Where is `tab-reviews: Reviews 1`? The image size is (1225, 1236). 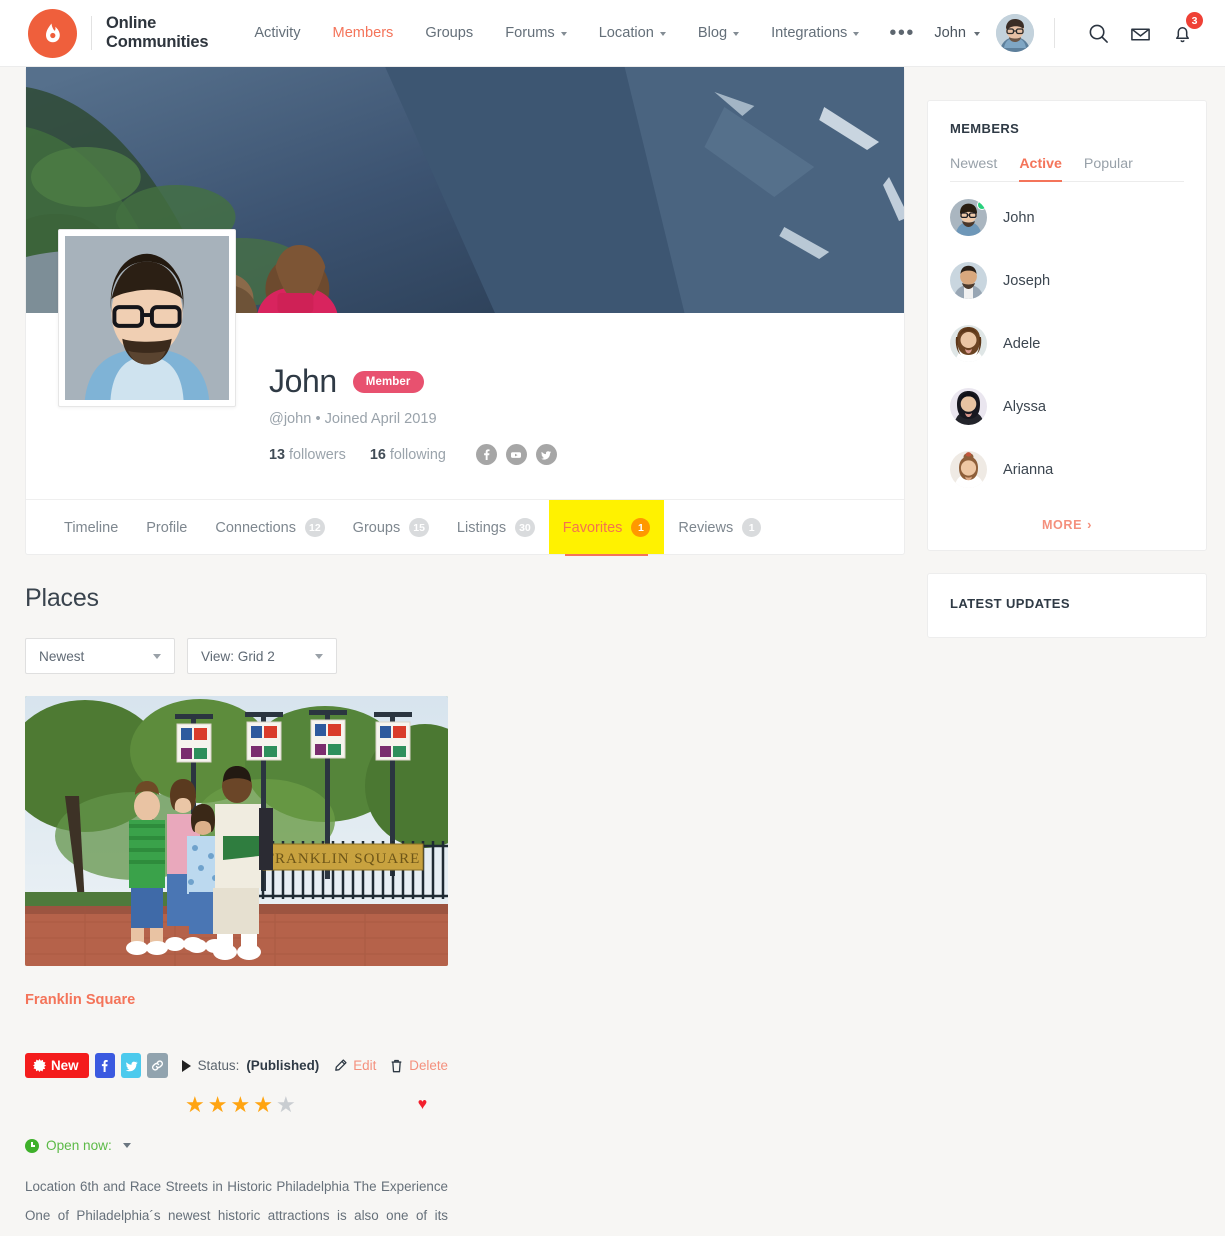 tab-reviews: Reviews 1 is located at coordinates (719, 527).